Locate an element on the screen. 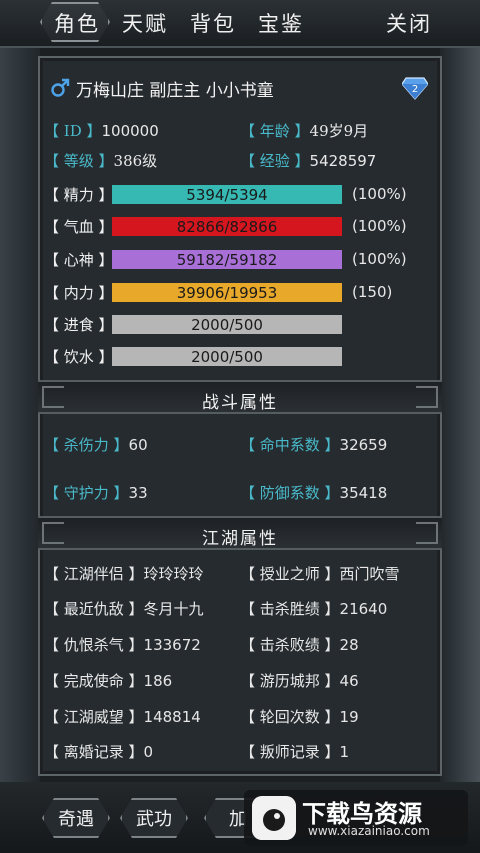  watermark: 下载鸟资源 www.xiazainiao.com is located at coordinates (356, 818).